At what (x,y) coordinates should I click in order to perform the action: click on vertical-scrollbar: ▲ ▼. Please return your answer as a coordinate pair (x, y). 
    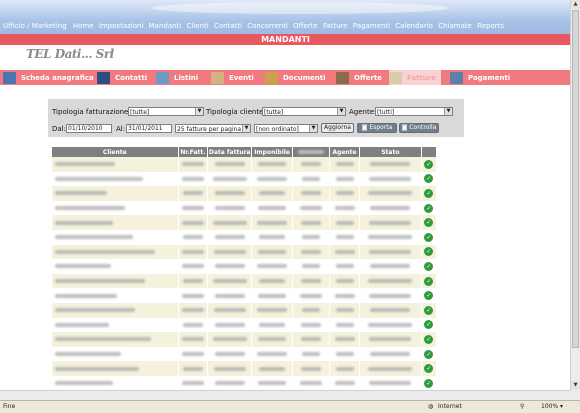
    Looking at the image, I should click on (575, 200).